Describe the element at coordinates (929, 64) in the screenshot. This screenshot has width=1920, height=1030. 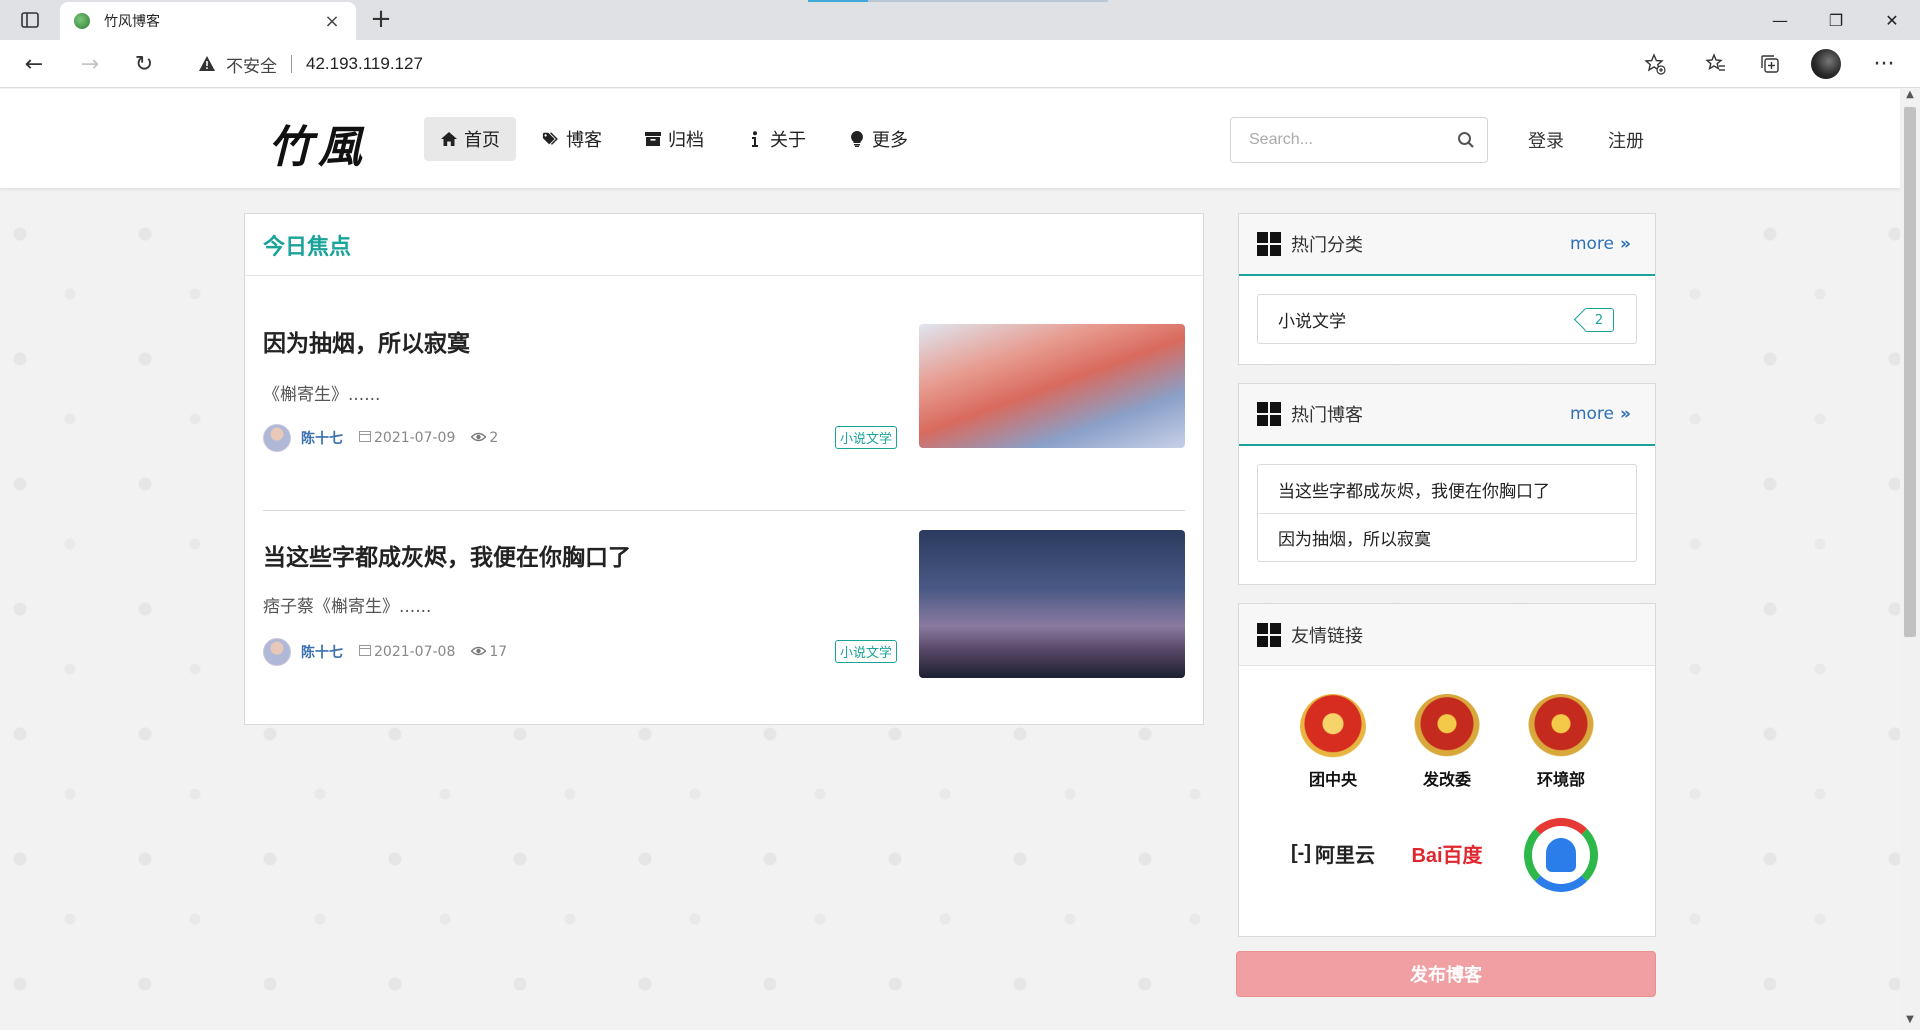
I see `address-bar: 不安全 42.193.119.127` at that location.